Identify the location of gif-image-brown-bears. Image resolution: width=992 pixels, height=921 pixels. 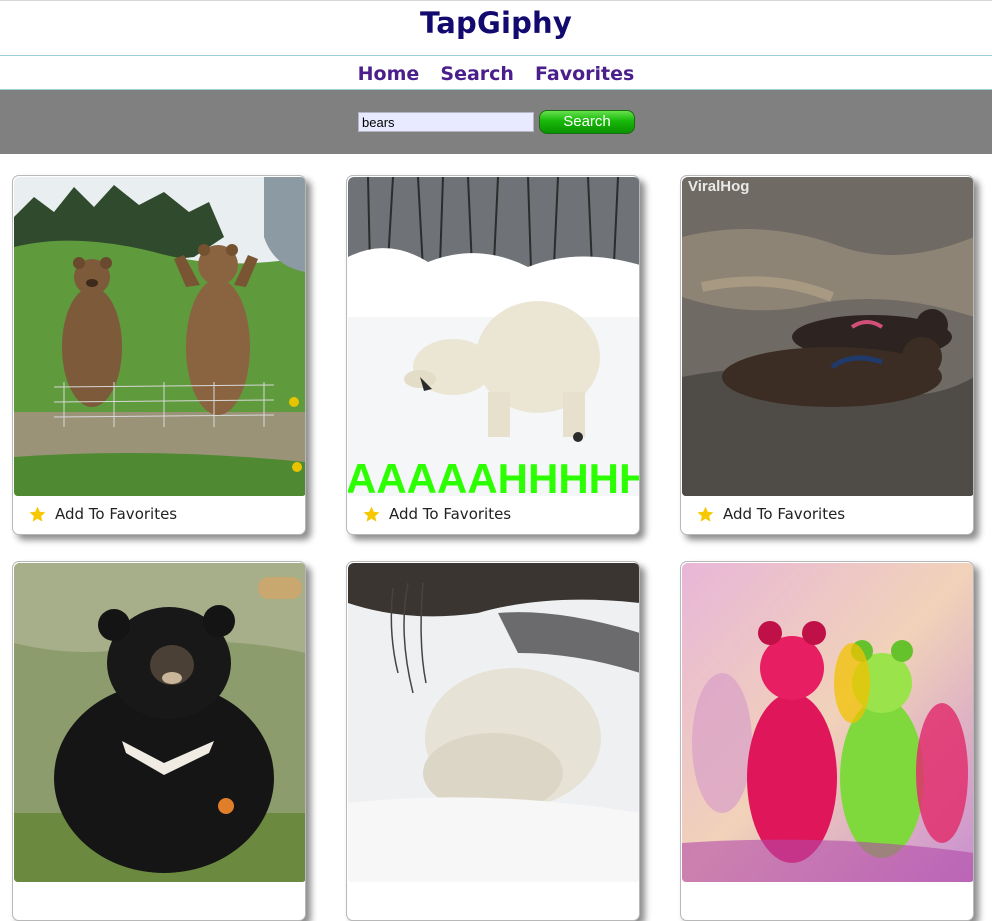
(159, 336).